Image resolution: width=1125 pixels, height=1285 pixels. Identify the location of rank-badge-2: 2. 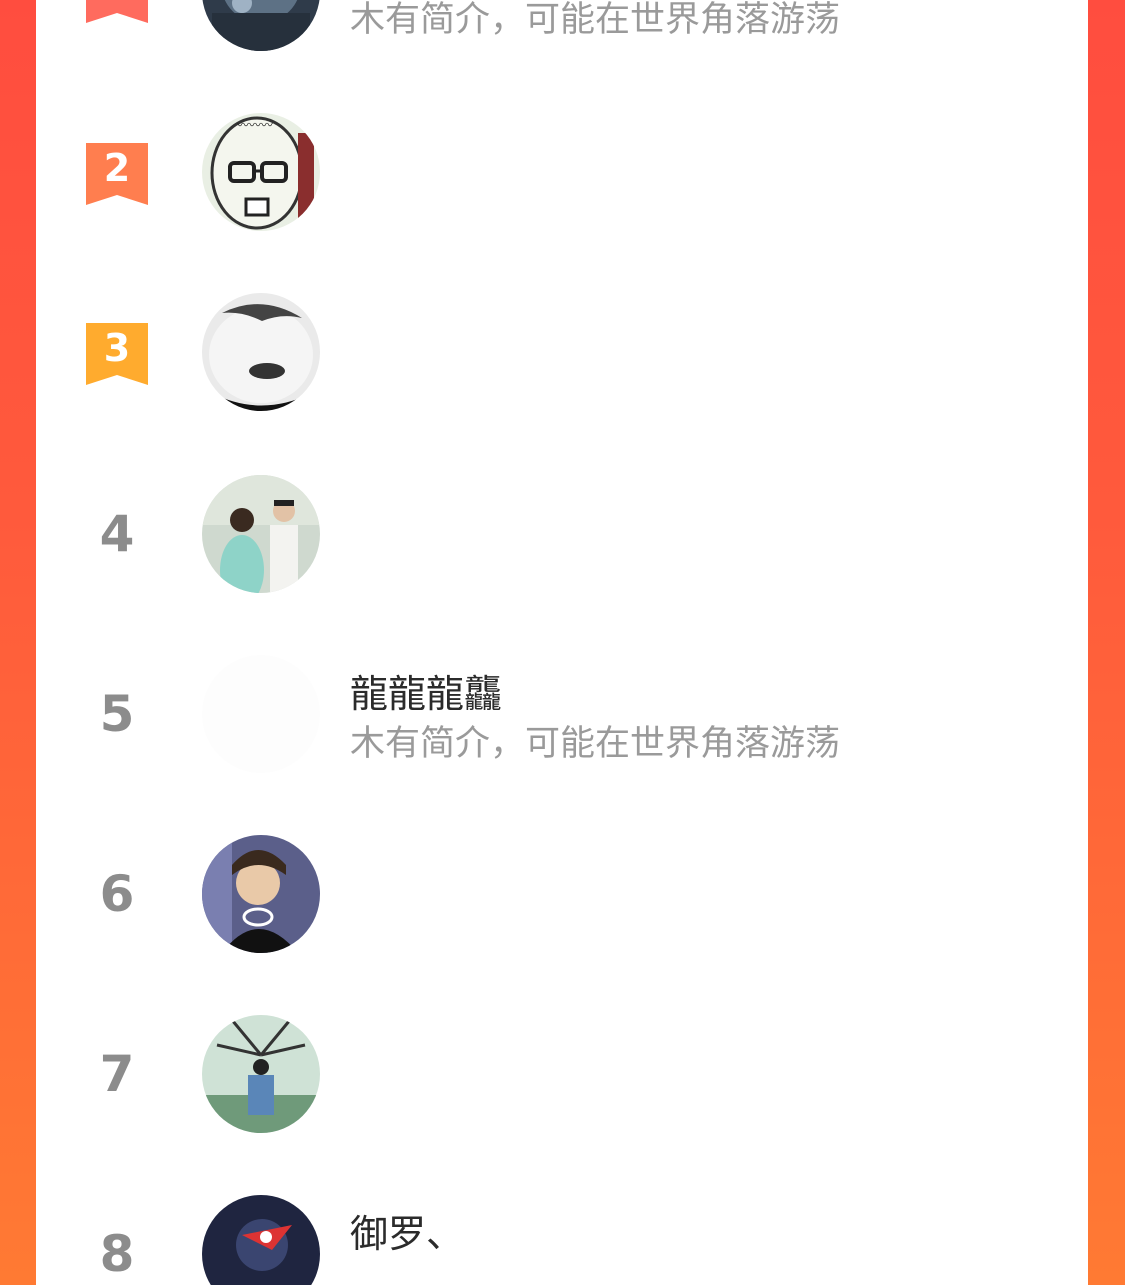
(117, 174).